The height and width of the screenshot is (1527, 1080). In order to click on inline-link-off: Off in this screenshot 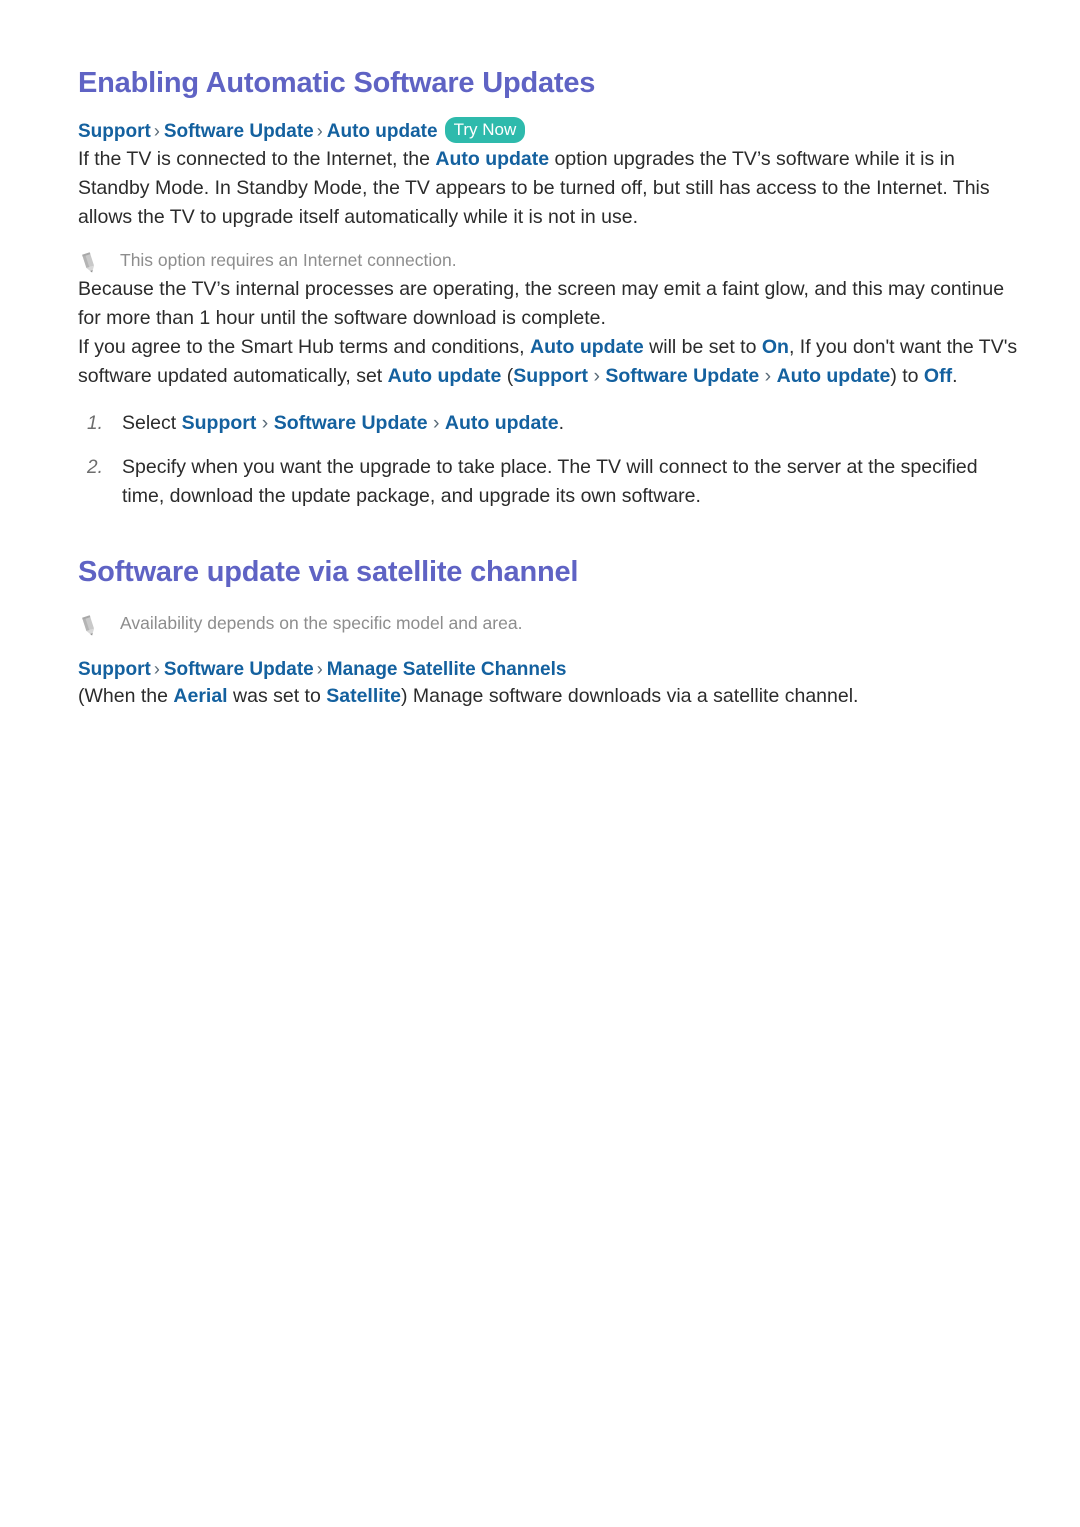, I will do `click(938, 376)`.